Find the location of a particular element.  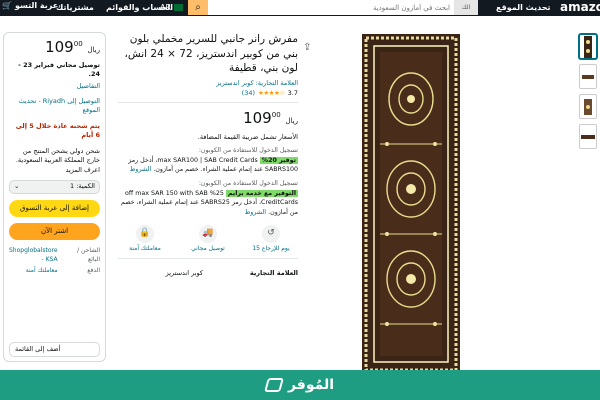

amazon-logo: amazon is located at coordinates (580, 7).